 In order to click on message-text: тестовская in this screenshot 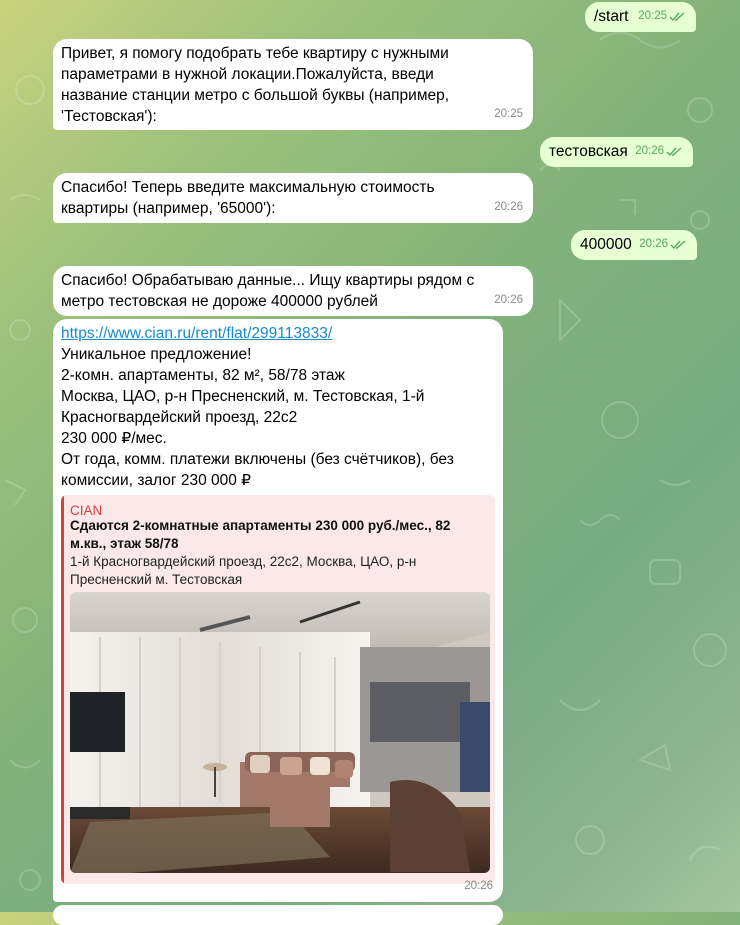, I will do `click(588, 151)`.